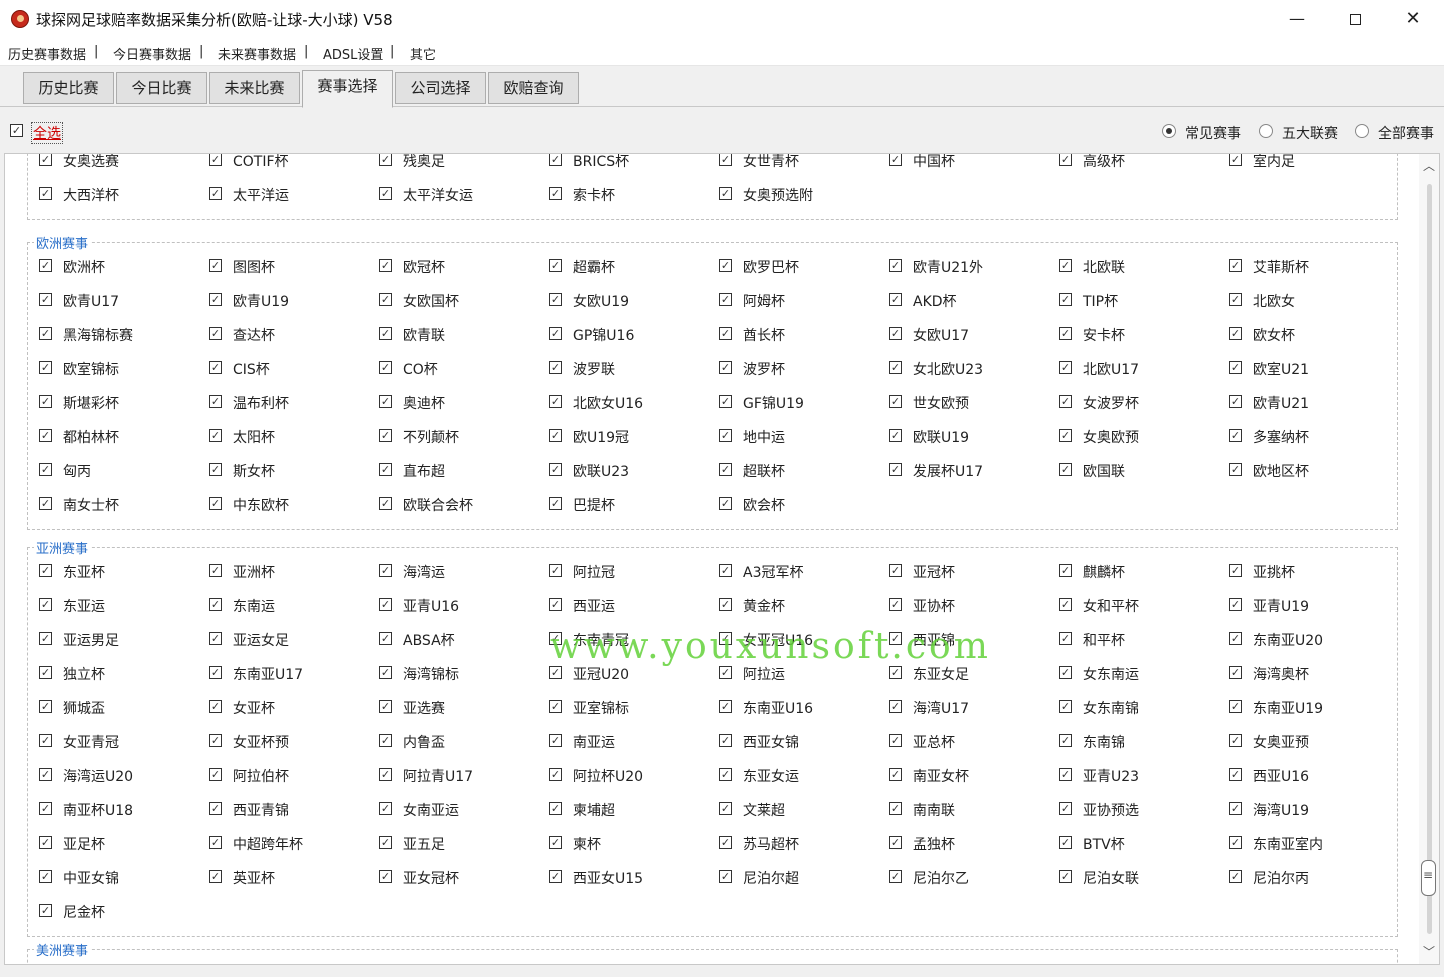 This screenshot has width=1444, height=977. I want to click on league-item: 文莱超, so click(790, 809).